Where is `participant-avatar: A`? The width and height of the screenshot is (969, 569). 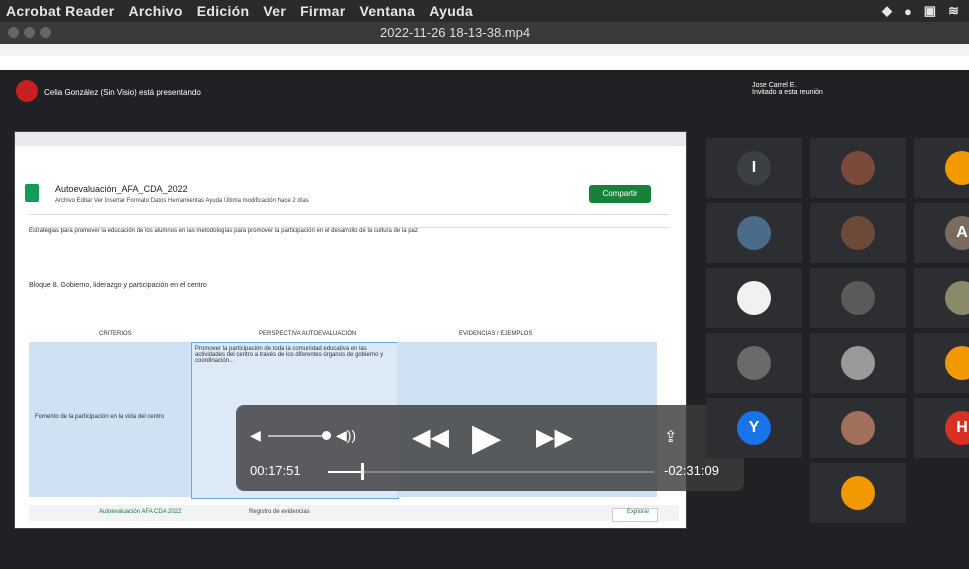 participant-avatar: A is located at coordinates (957, 233).